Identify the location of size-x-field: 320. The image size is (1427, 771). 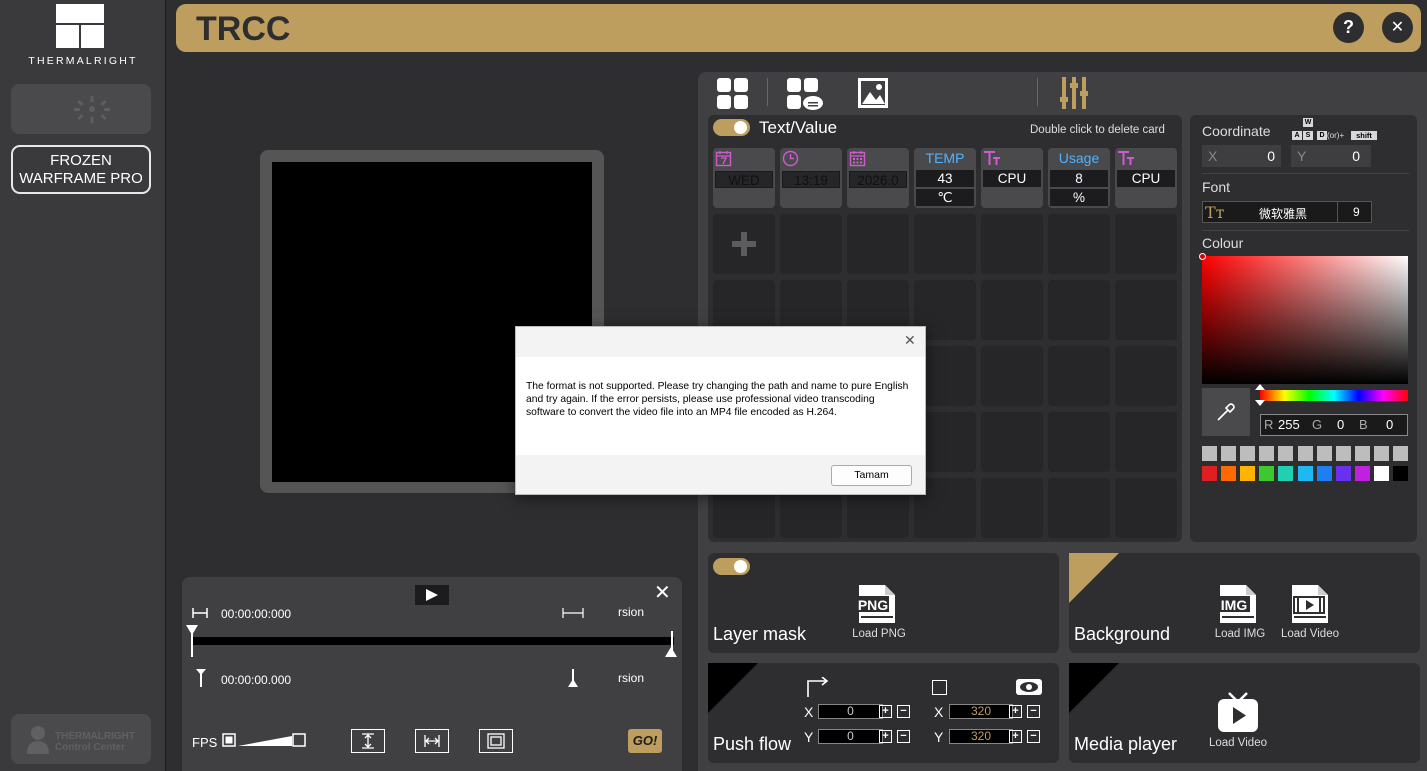
(981, 711).